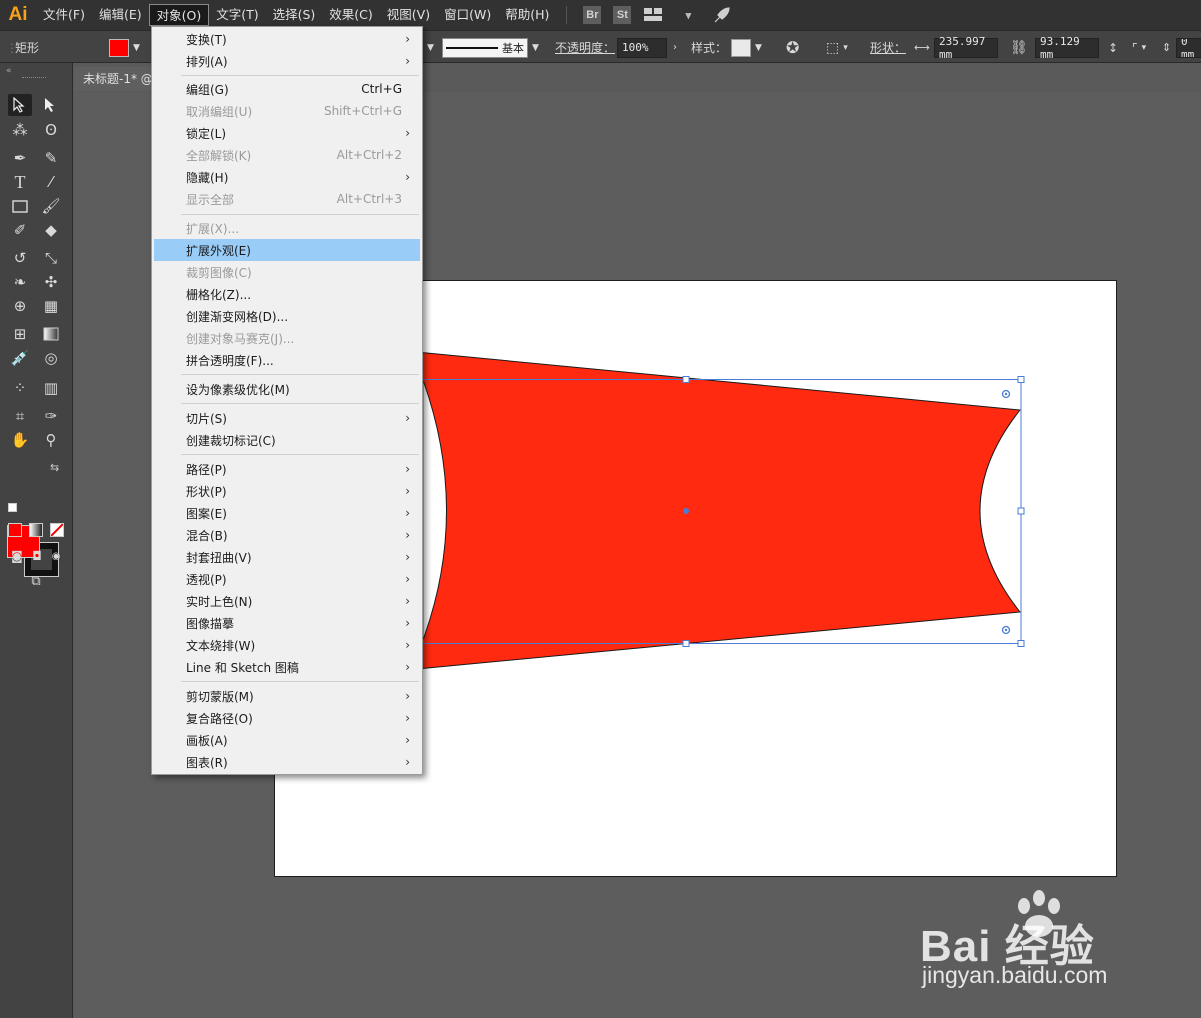 The image size is (1201, 1018). What do you see at coordinates (51, 358) in the screenshot?
I see `blend-tool-icon: ◎` at bounding box center [51, 358].